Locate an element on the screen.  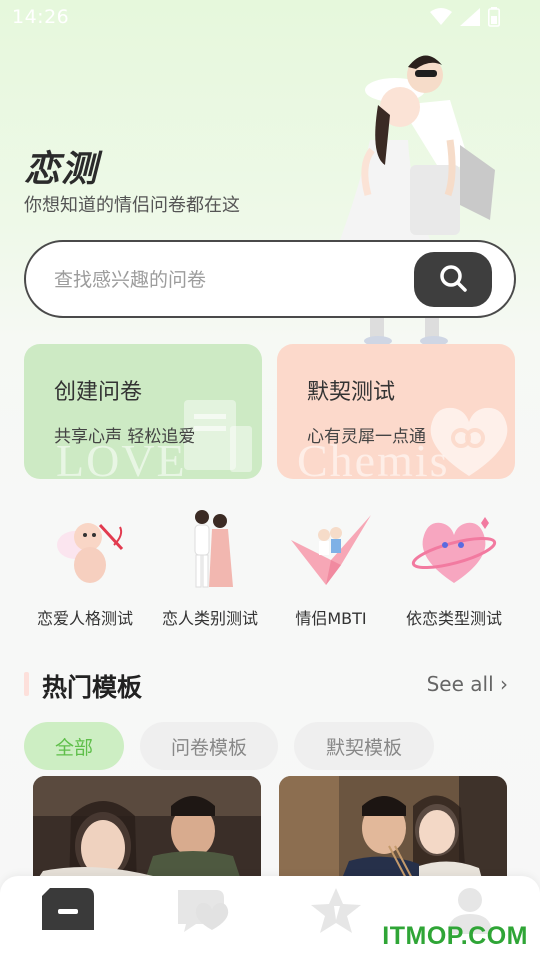
app-subtitle: 你想知道的情侣问卷都在这 is located at coordinates (132, 205).